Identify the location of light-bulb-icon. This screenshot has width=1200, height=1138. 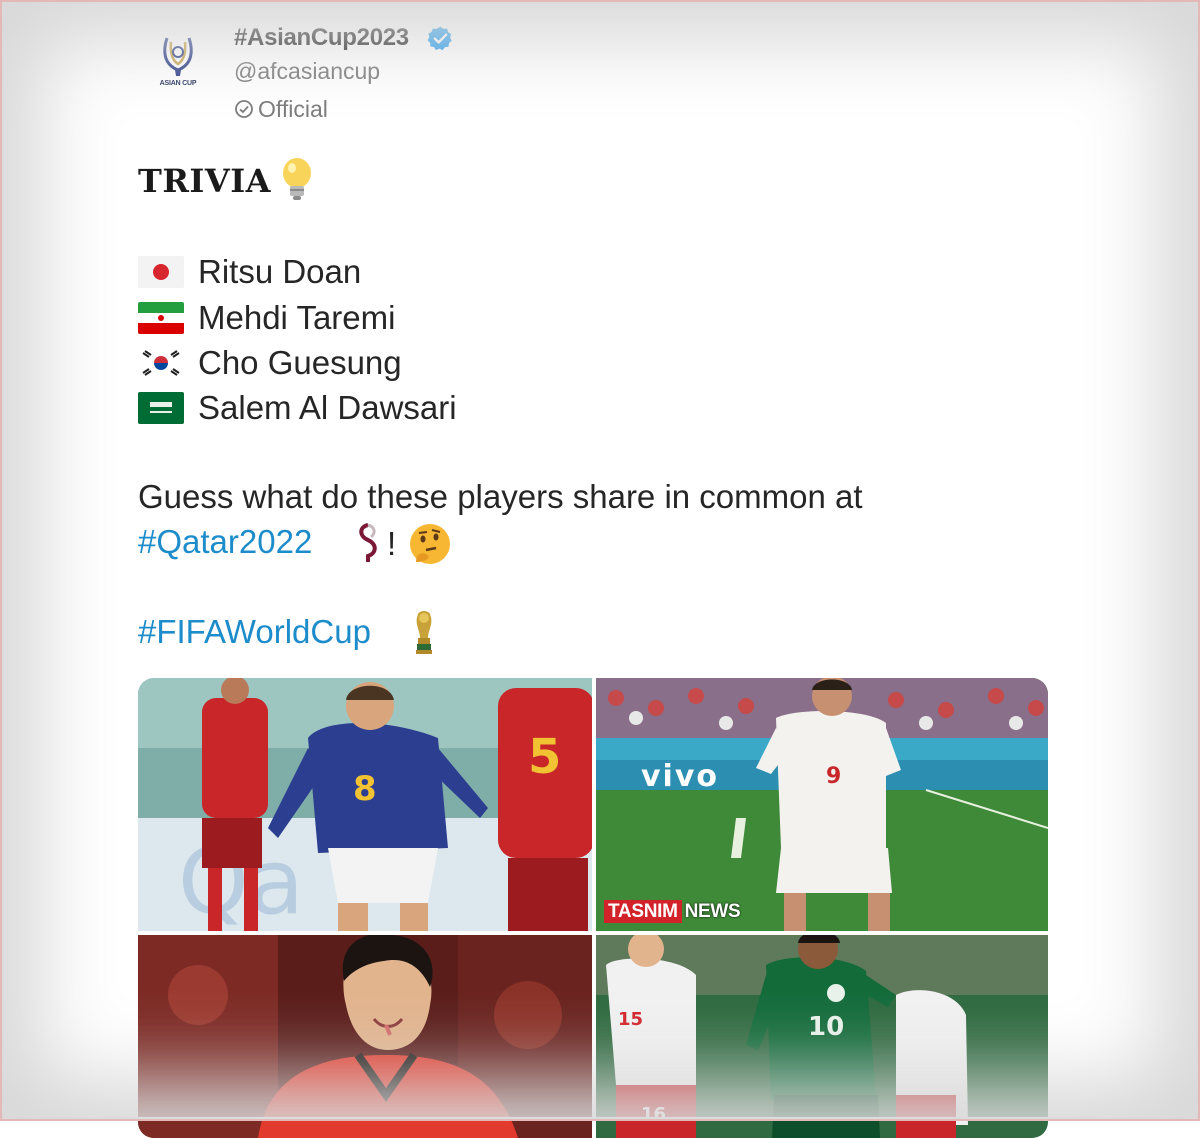
(297, 179).